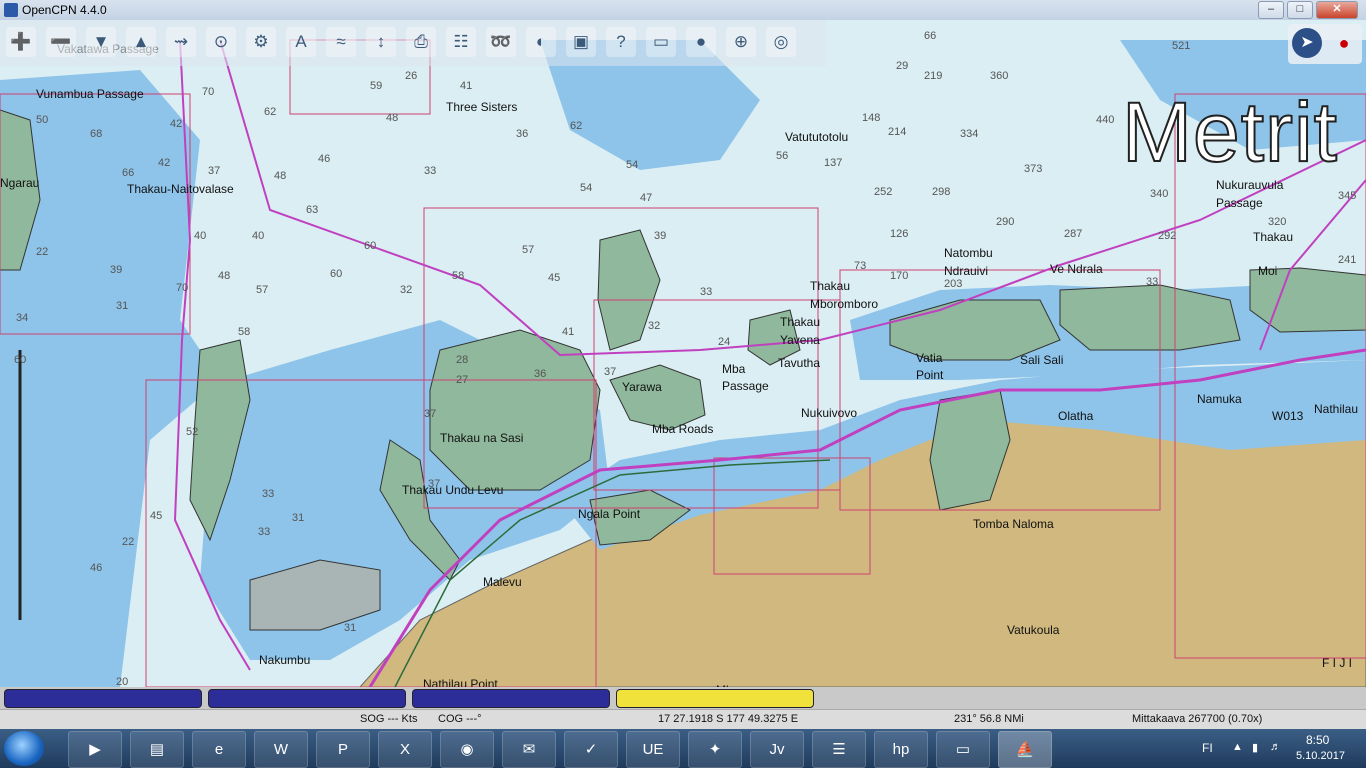 The height and width of the screenshot is (768, 1366). Describe the element at coordinates (897, 132) in the screenshot. I see `depth-sounding: 214` at that location.